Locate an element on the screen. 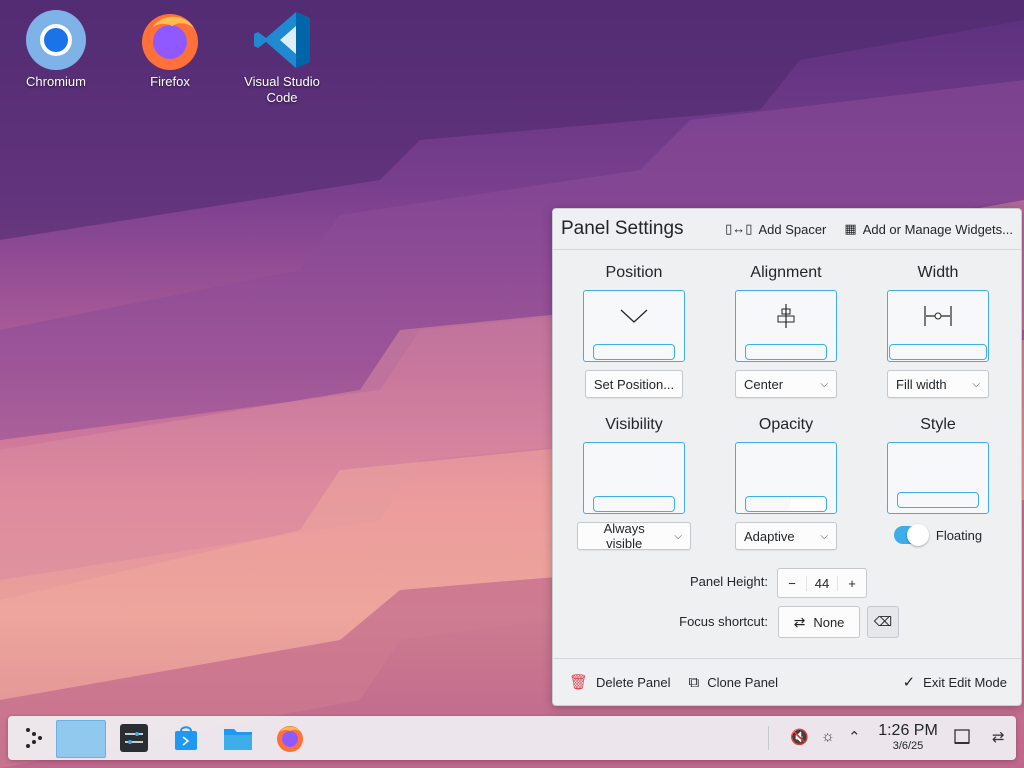  backspace-icon: ⌫ is located at coordinates (883, 621).